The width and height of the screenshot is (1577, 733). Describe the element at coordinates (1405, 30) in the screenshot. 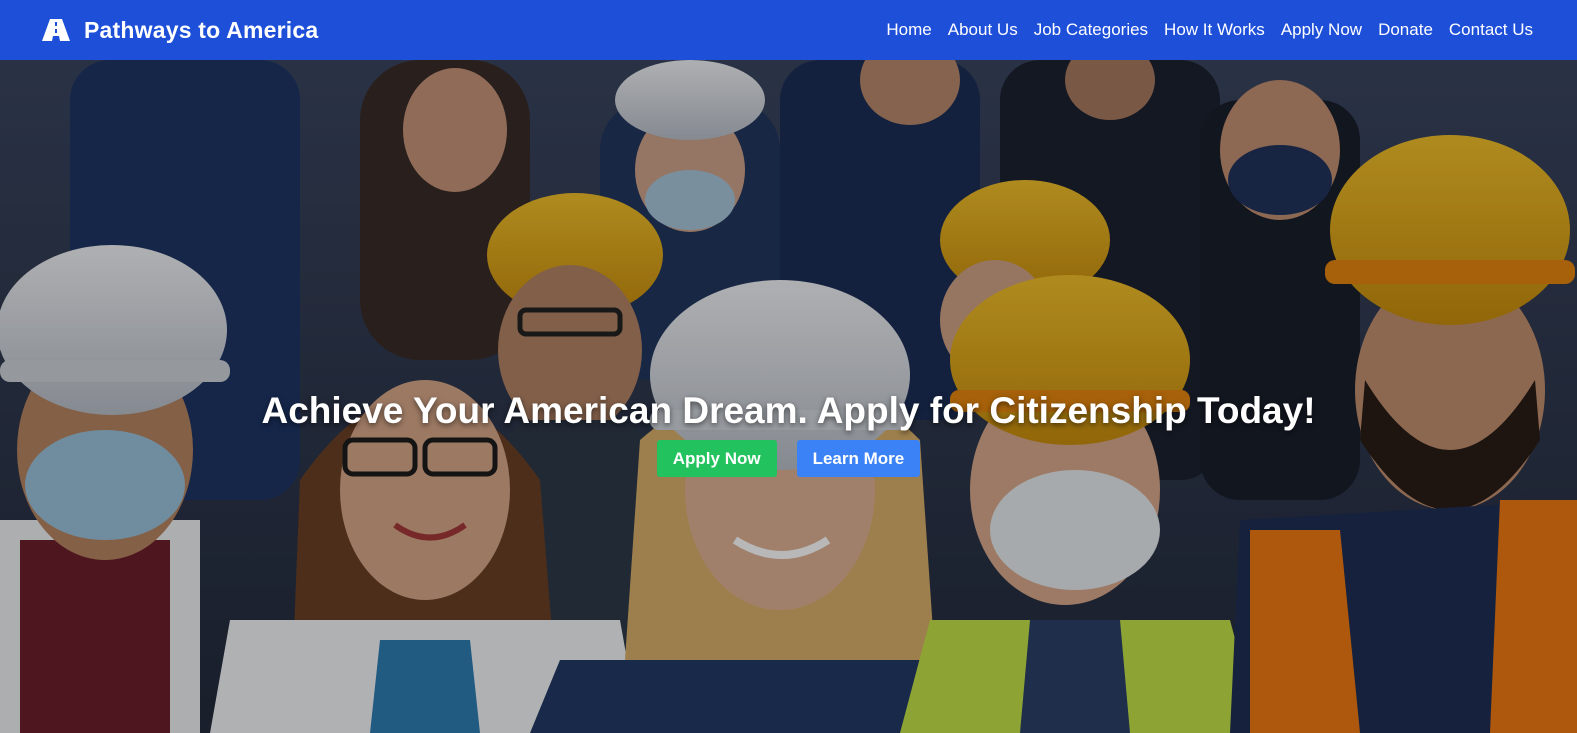

I see `nav-donate: Donate` at that location.